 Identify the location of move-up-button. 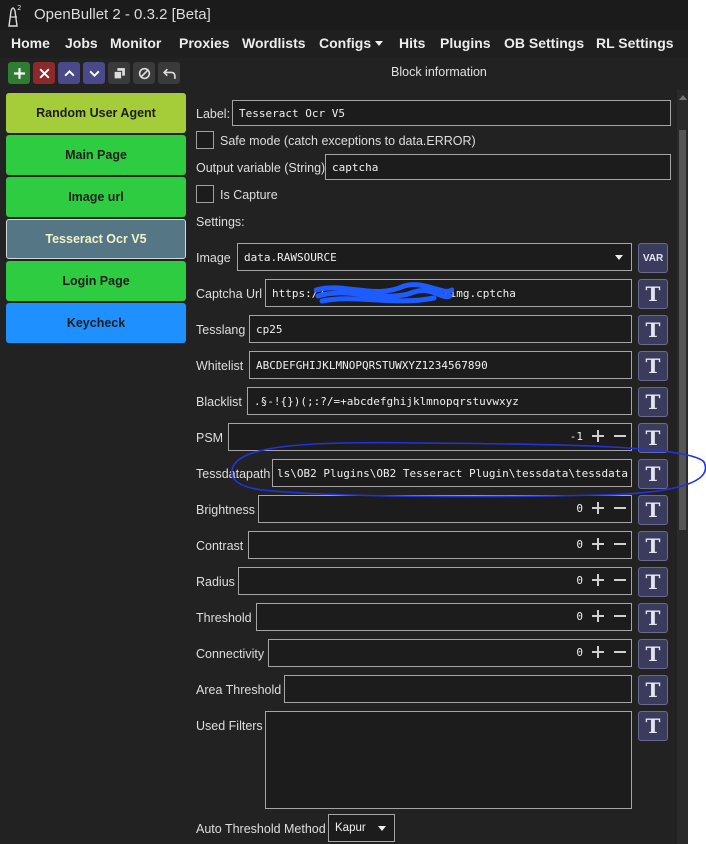
(69, 73).